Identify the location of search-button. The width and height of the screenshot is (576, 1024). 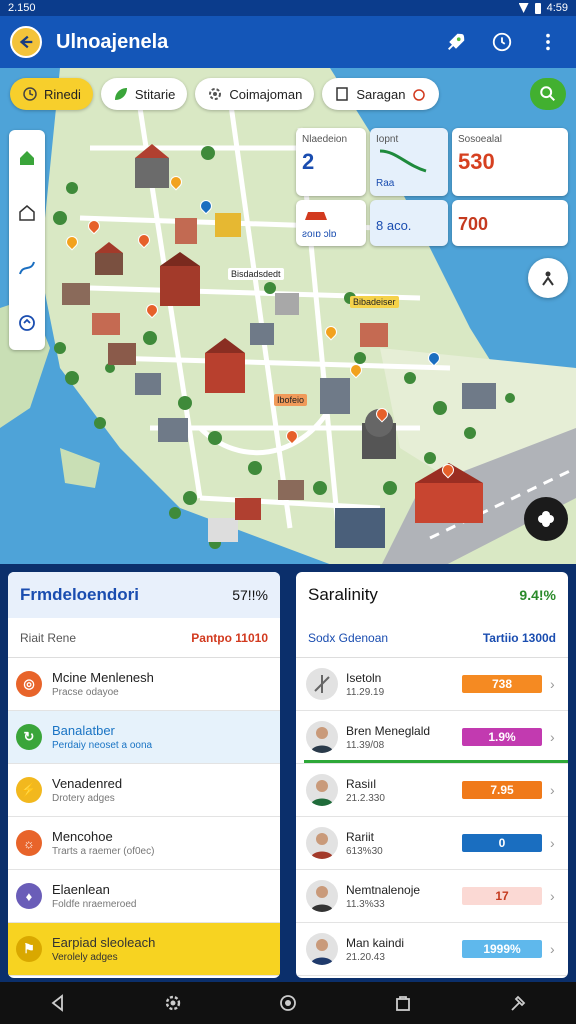
(548, 94).